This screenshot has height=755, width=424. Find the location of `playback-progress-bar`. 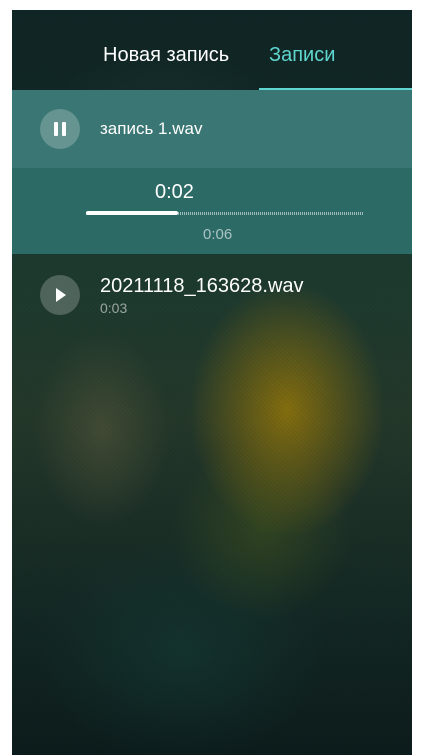

playback-progress-bar is located at coordinates (225, 213).